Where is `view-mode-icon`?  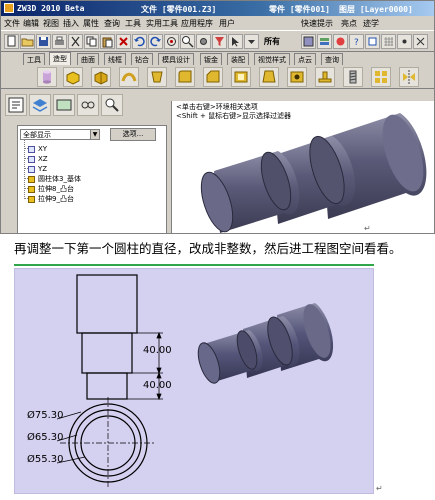
view-mode-icon is located at coordinates (308, 41).